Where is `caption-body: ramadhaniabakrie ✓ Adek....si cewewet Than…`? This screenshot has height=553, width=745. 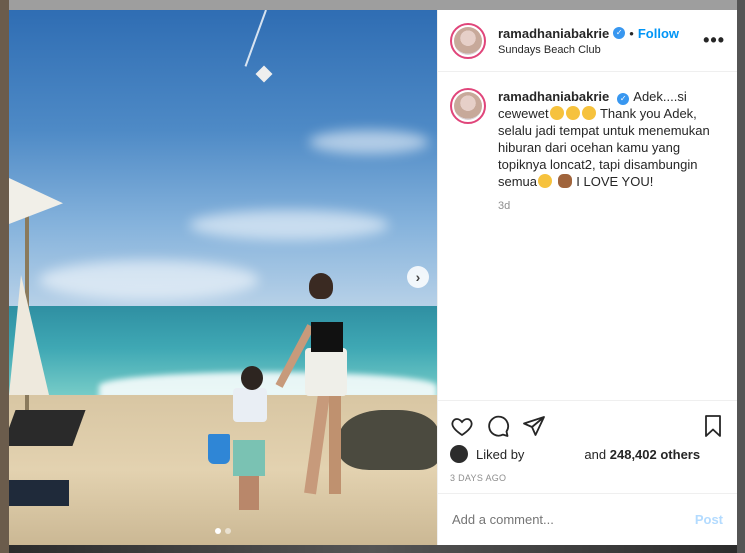 caption-body: ramadhaniabakrie ✓ Adek....si cewewet Than… is located at coordinates (610, 151).